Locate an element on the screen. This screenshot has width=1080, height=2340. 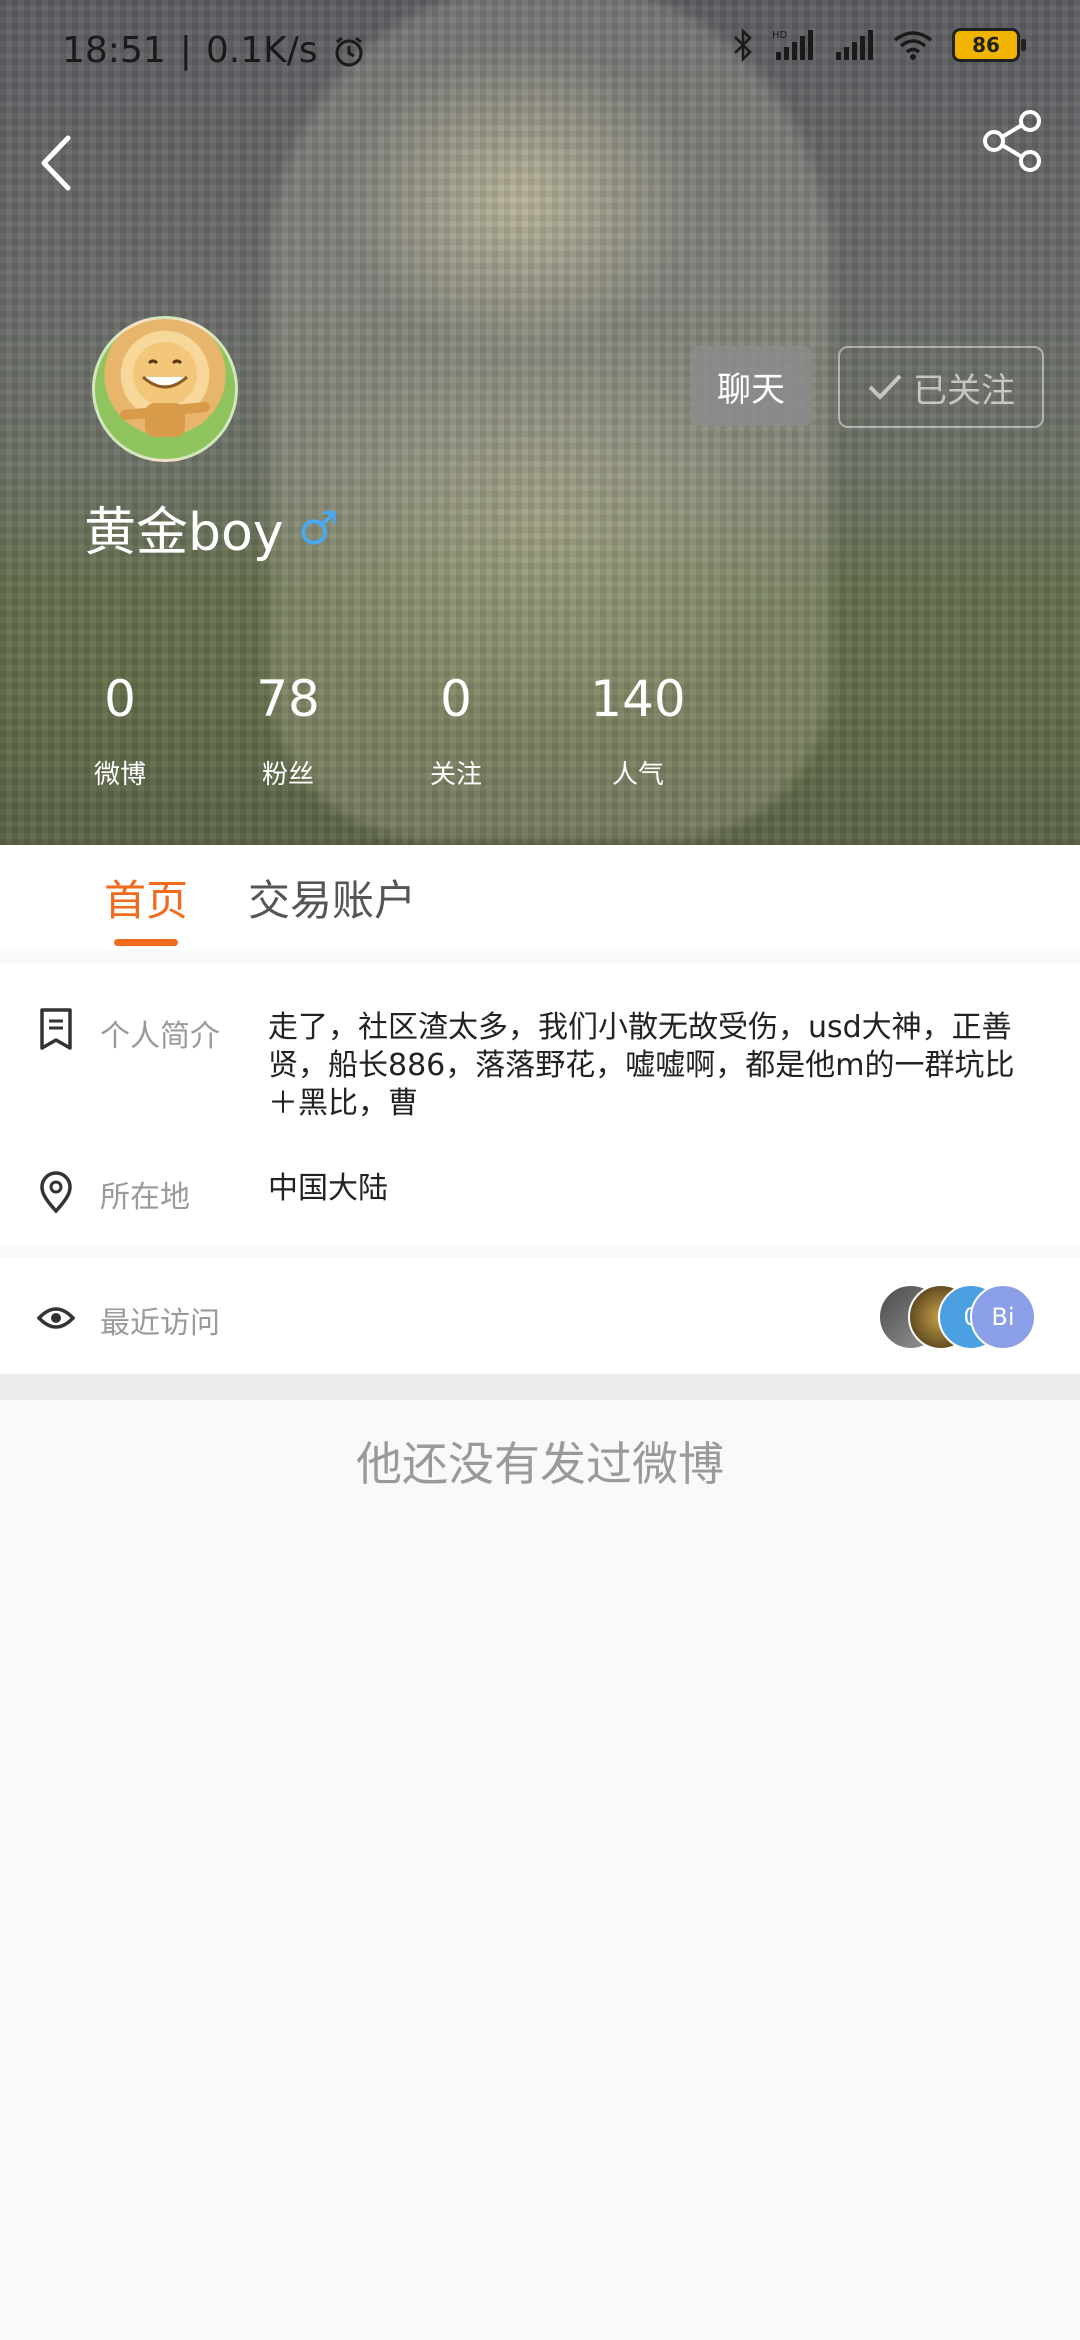
bluetooth-icon is located at coordinates (743, 45).